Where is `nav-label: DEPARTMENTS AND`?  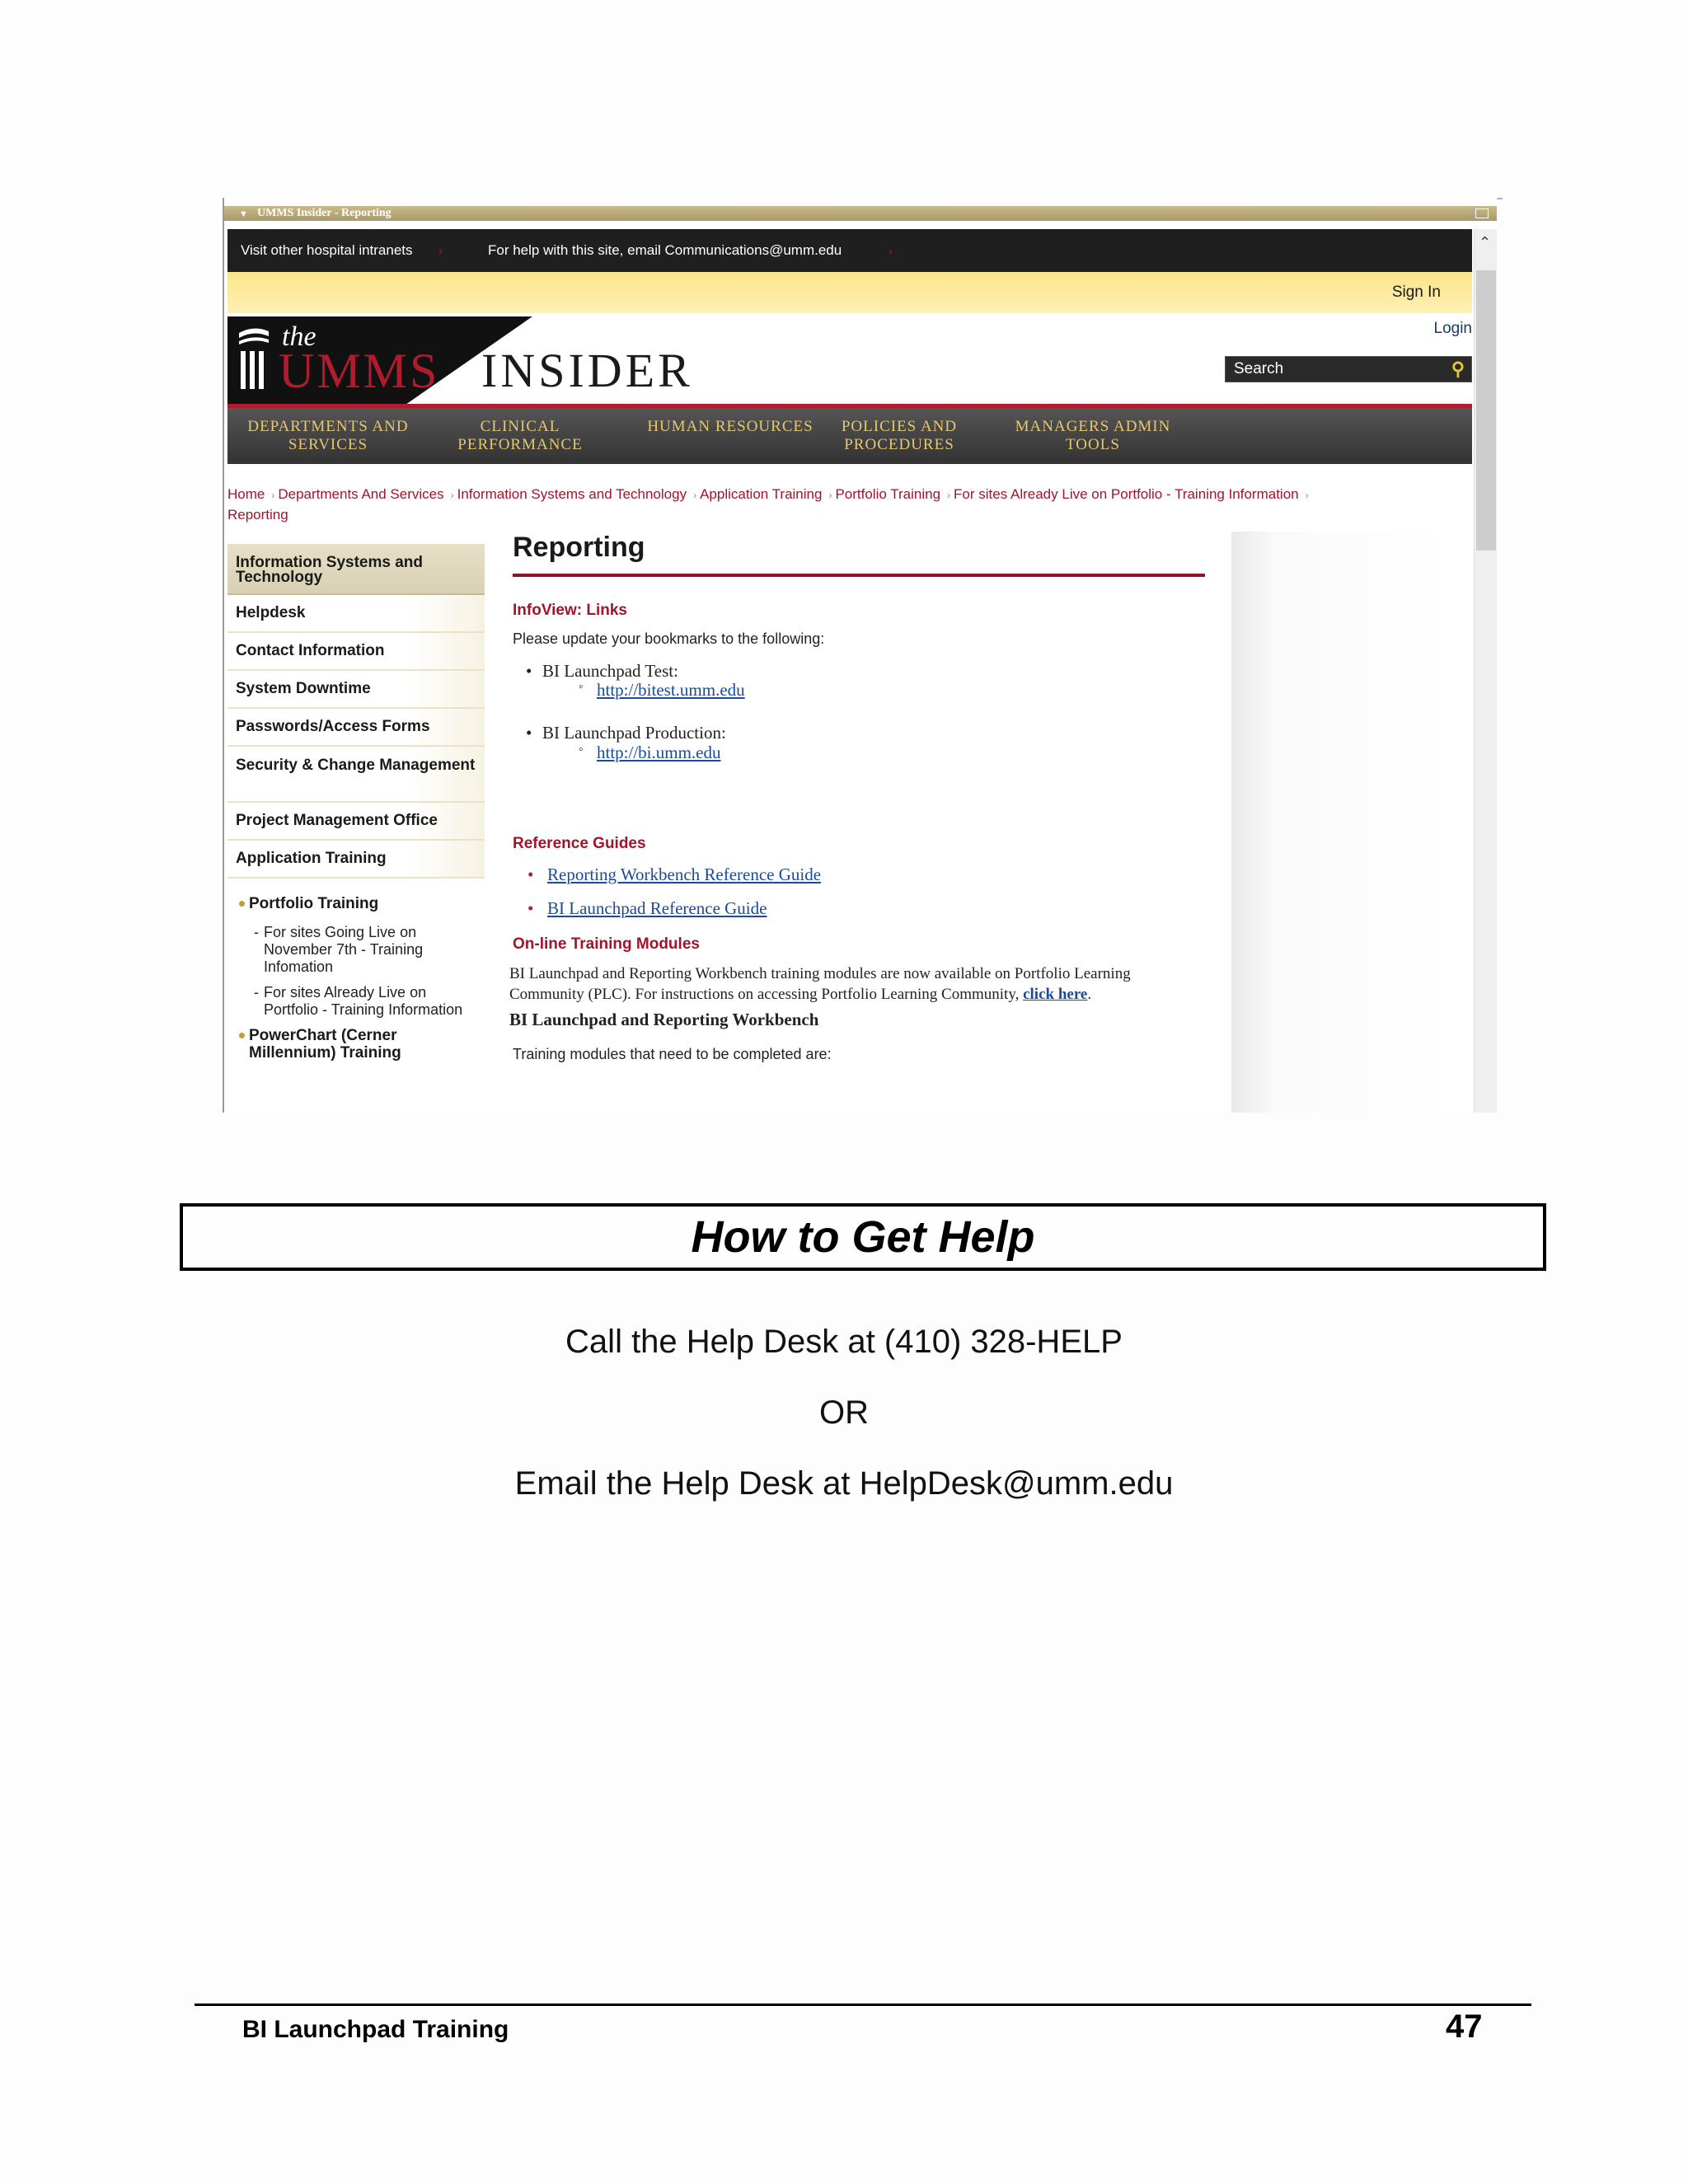
nav-label: DEPARTMENTS AND is located at coordinates (328, 426).